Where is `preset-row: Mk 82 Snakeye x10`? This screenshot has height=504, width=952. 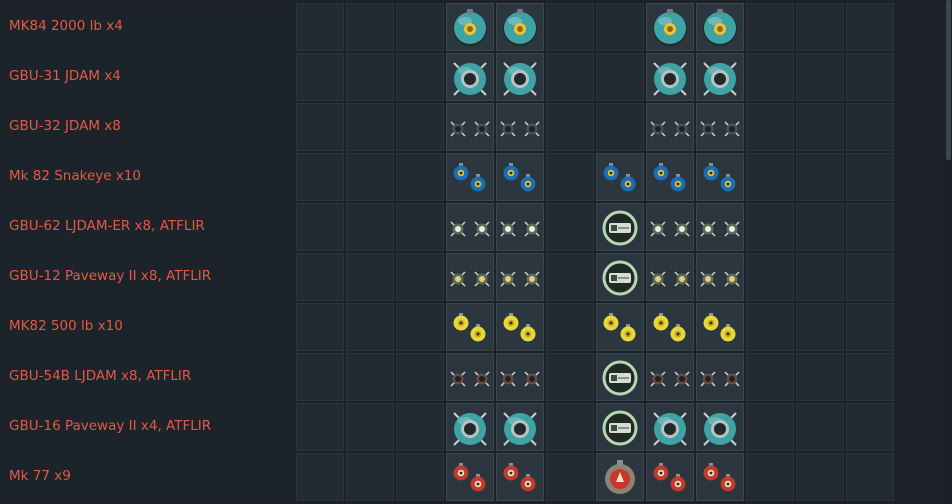 preset-row: Mk 82 Snakeye x10 is located at coordinates (472, 177).